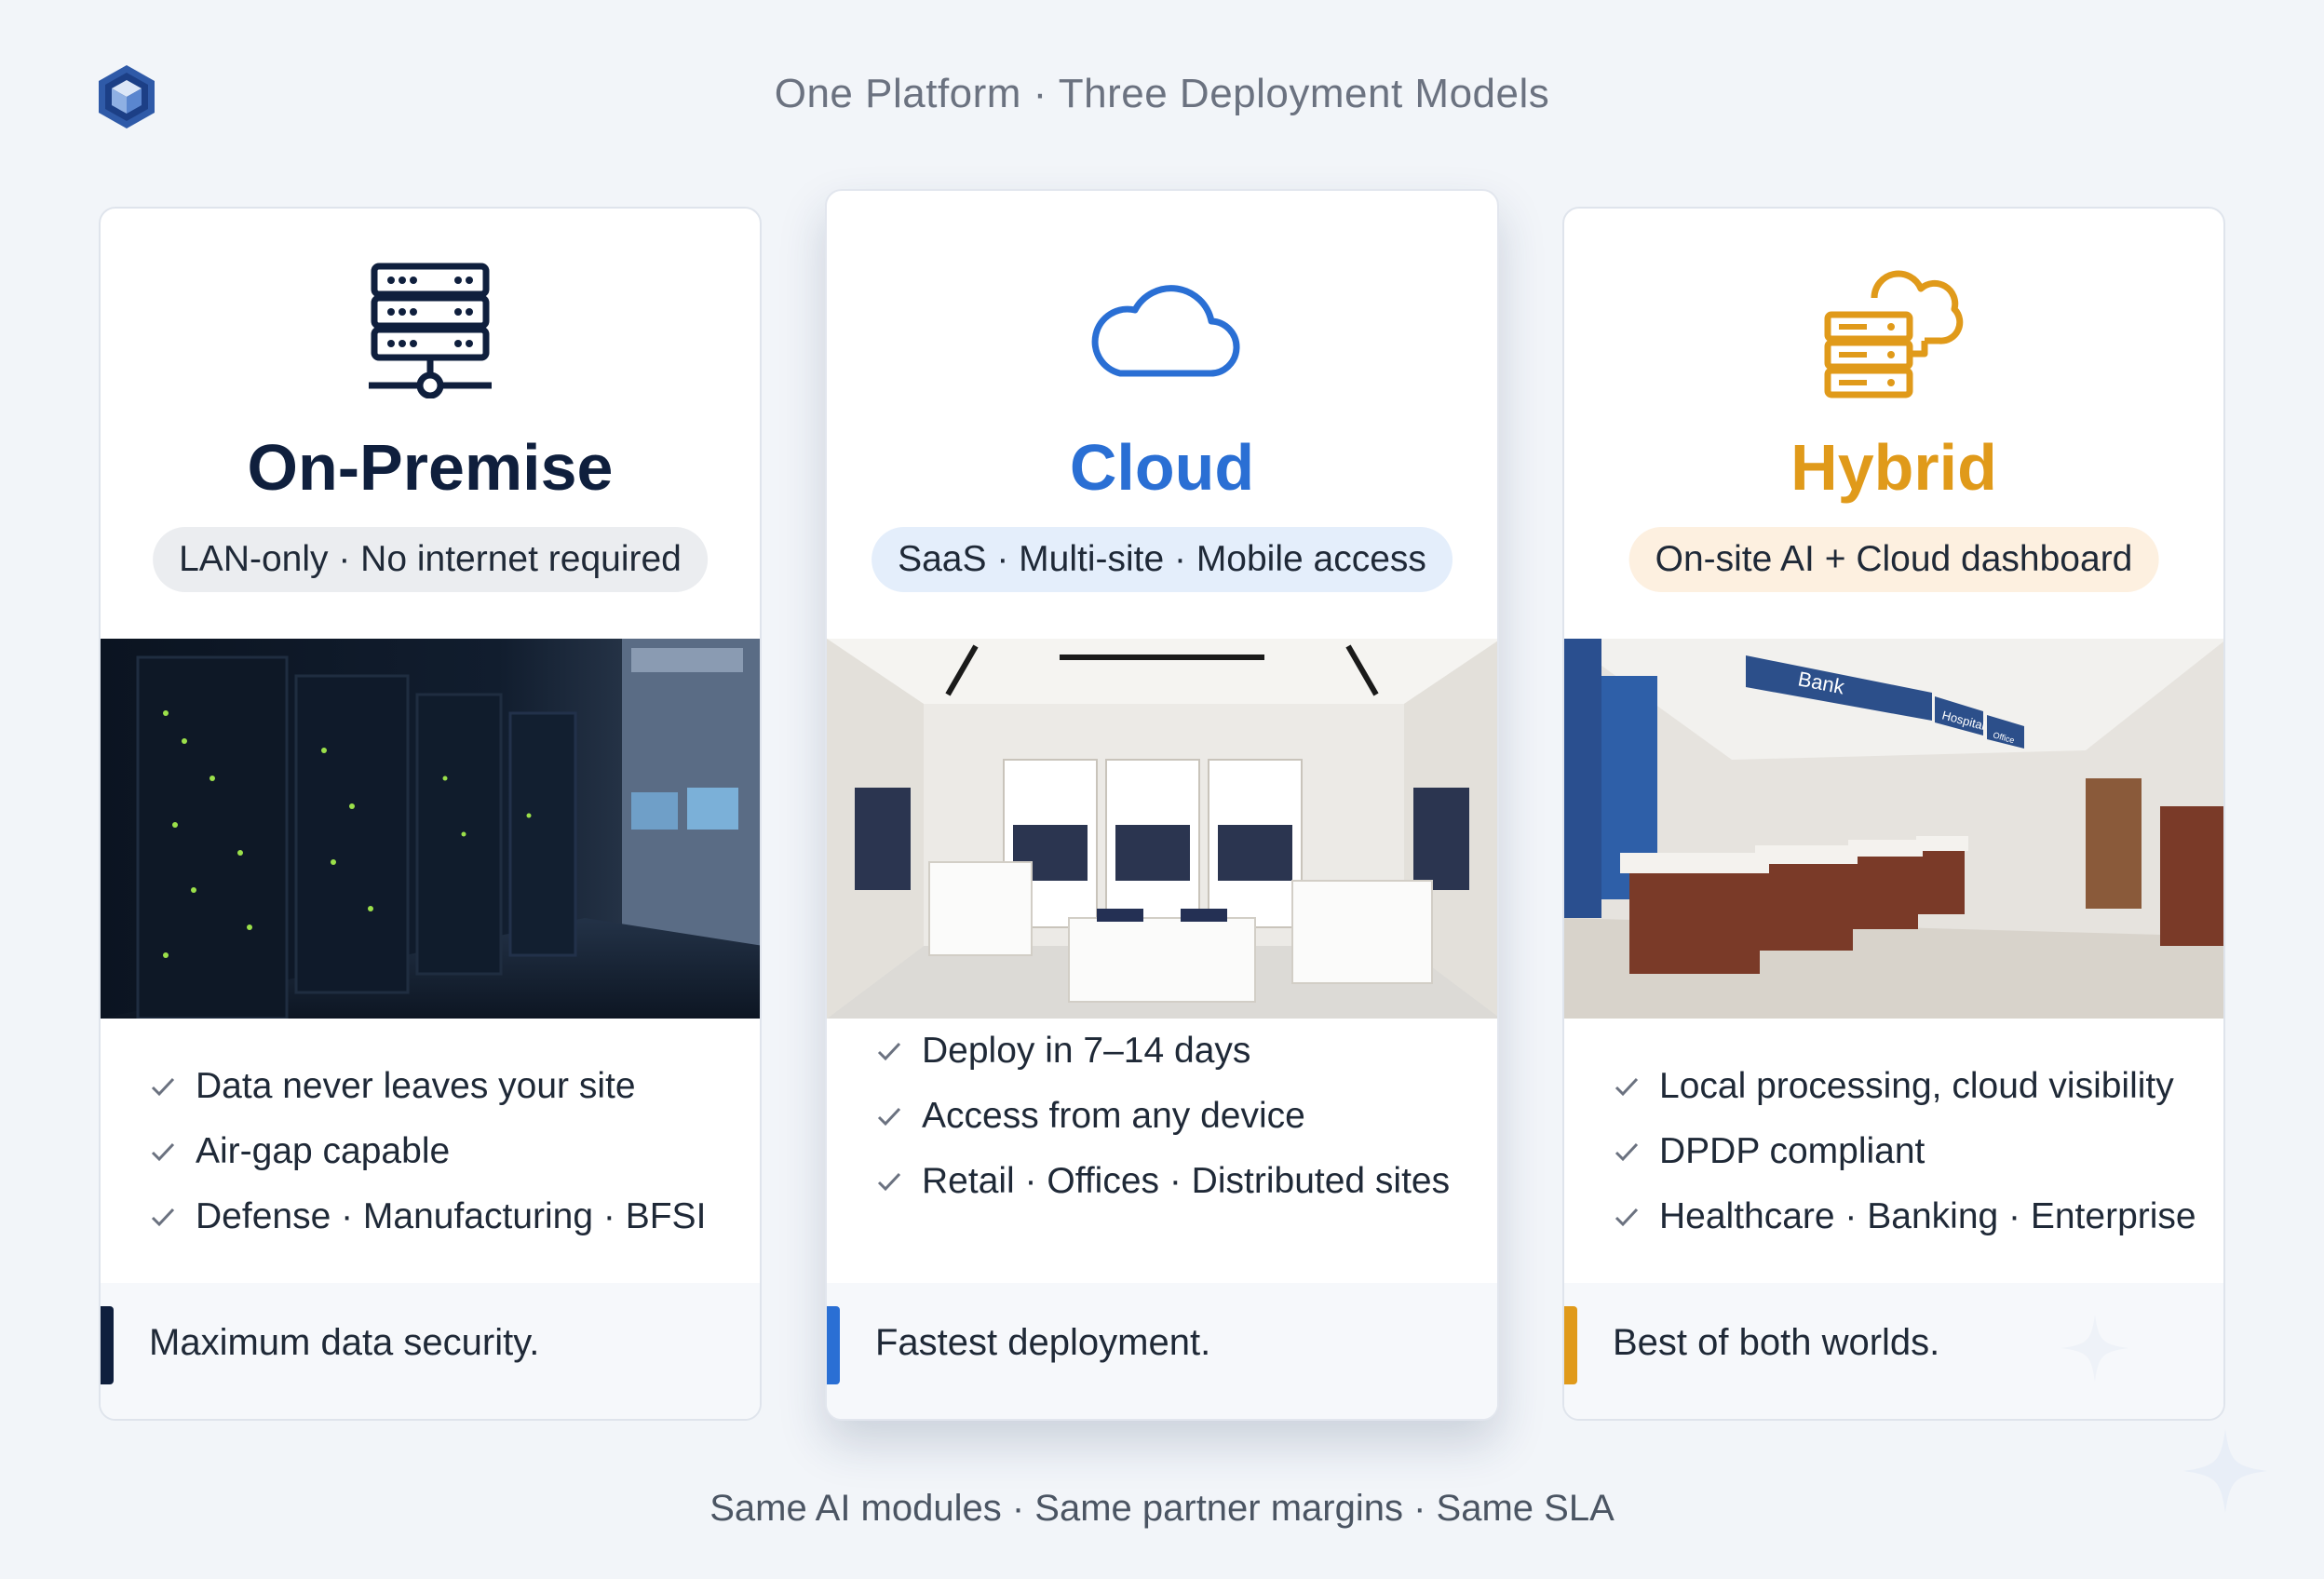 The image size is (2324, 1579). I want to click on list-item: Defense · Manufacturing · BFSI, so click(445, 1216).